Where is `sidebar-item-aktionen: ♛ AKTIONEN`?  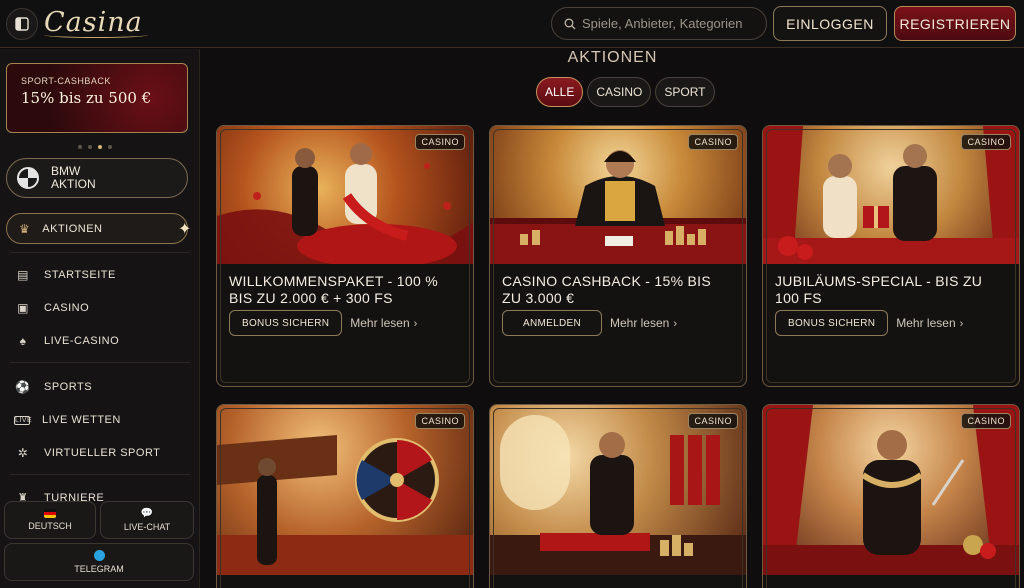 sidebar-item-aktionen: ♛ AKTIONEN is located at coordinates (97, 228).